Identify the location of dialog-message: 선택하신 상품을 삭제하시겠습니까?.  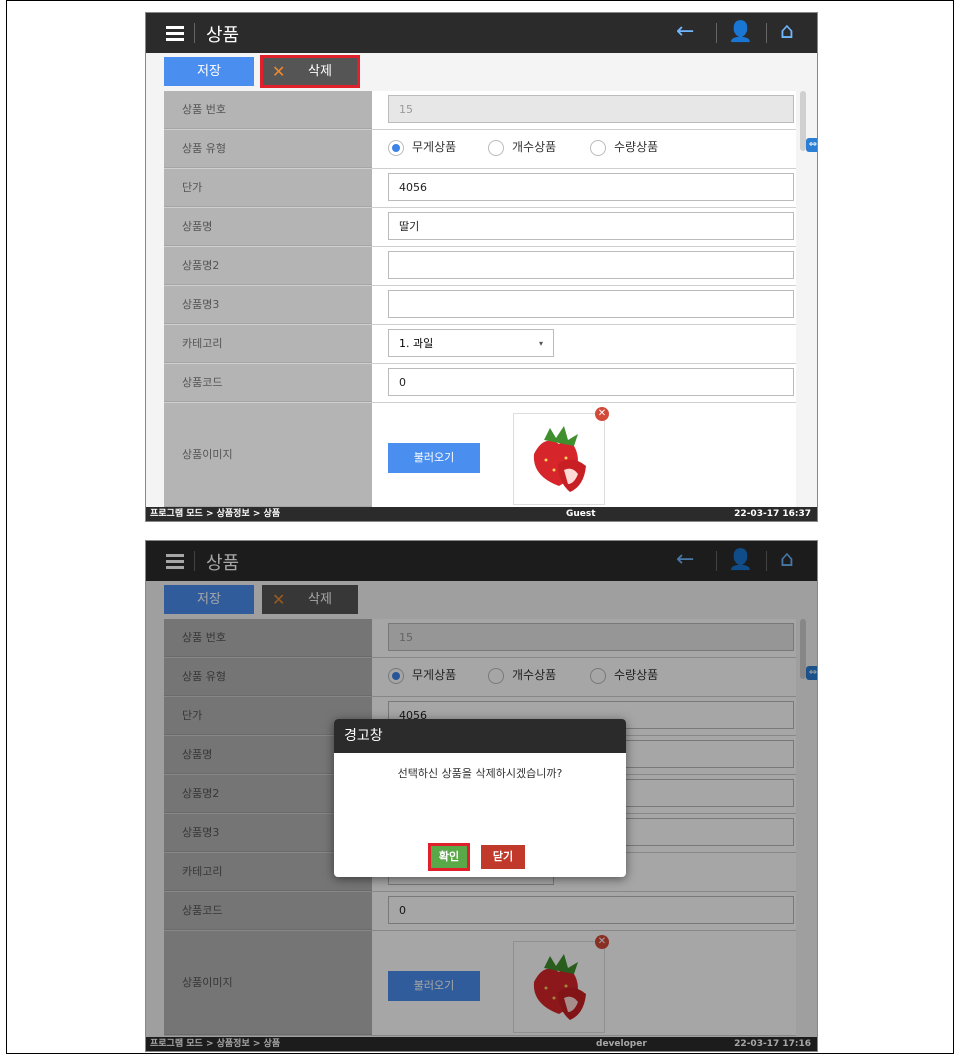
(480, 773).